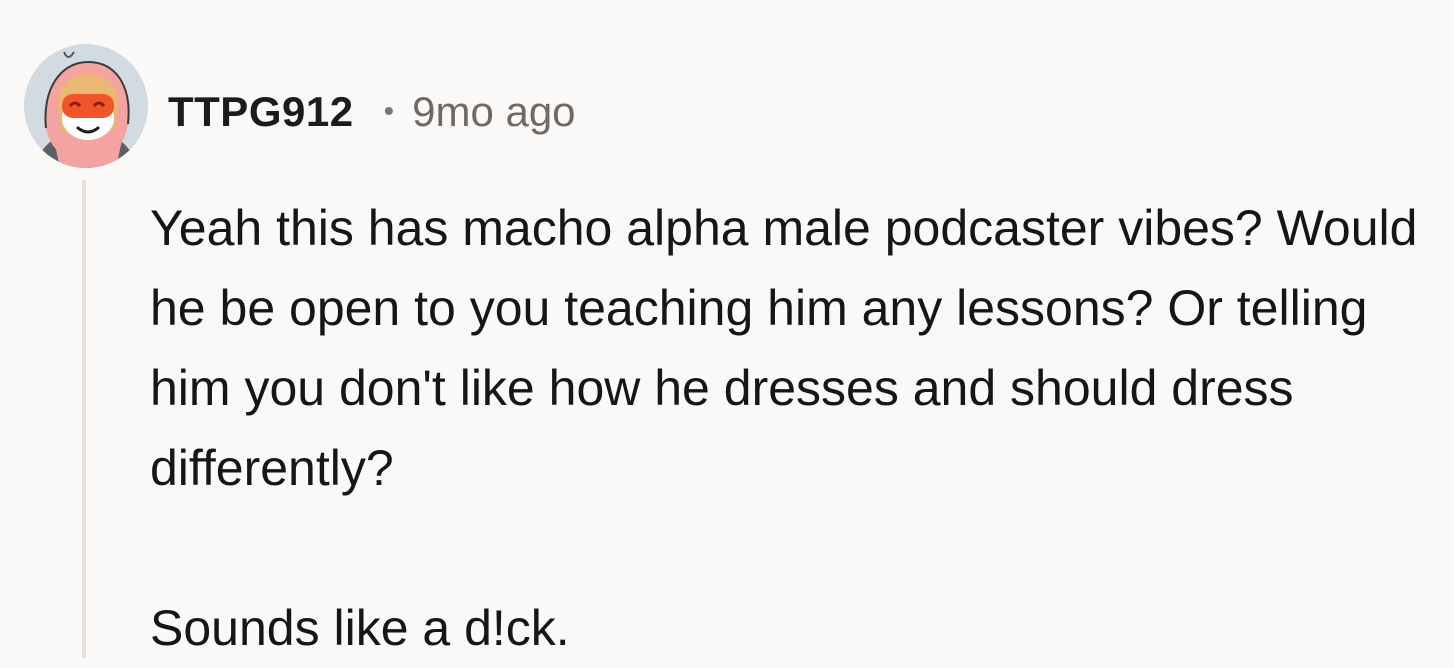  What do you see at coordinates (372, 112) in the screenshot?
I see `comment-meta: TTPG912 • 9mo ago` at bounding box center [372, 112].